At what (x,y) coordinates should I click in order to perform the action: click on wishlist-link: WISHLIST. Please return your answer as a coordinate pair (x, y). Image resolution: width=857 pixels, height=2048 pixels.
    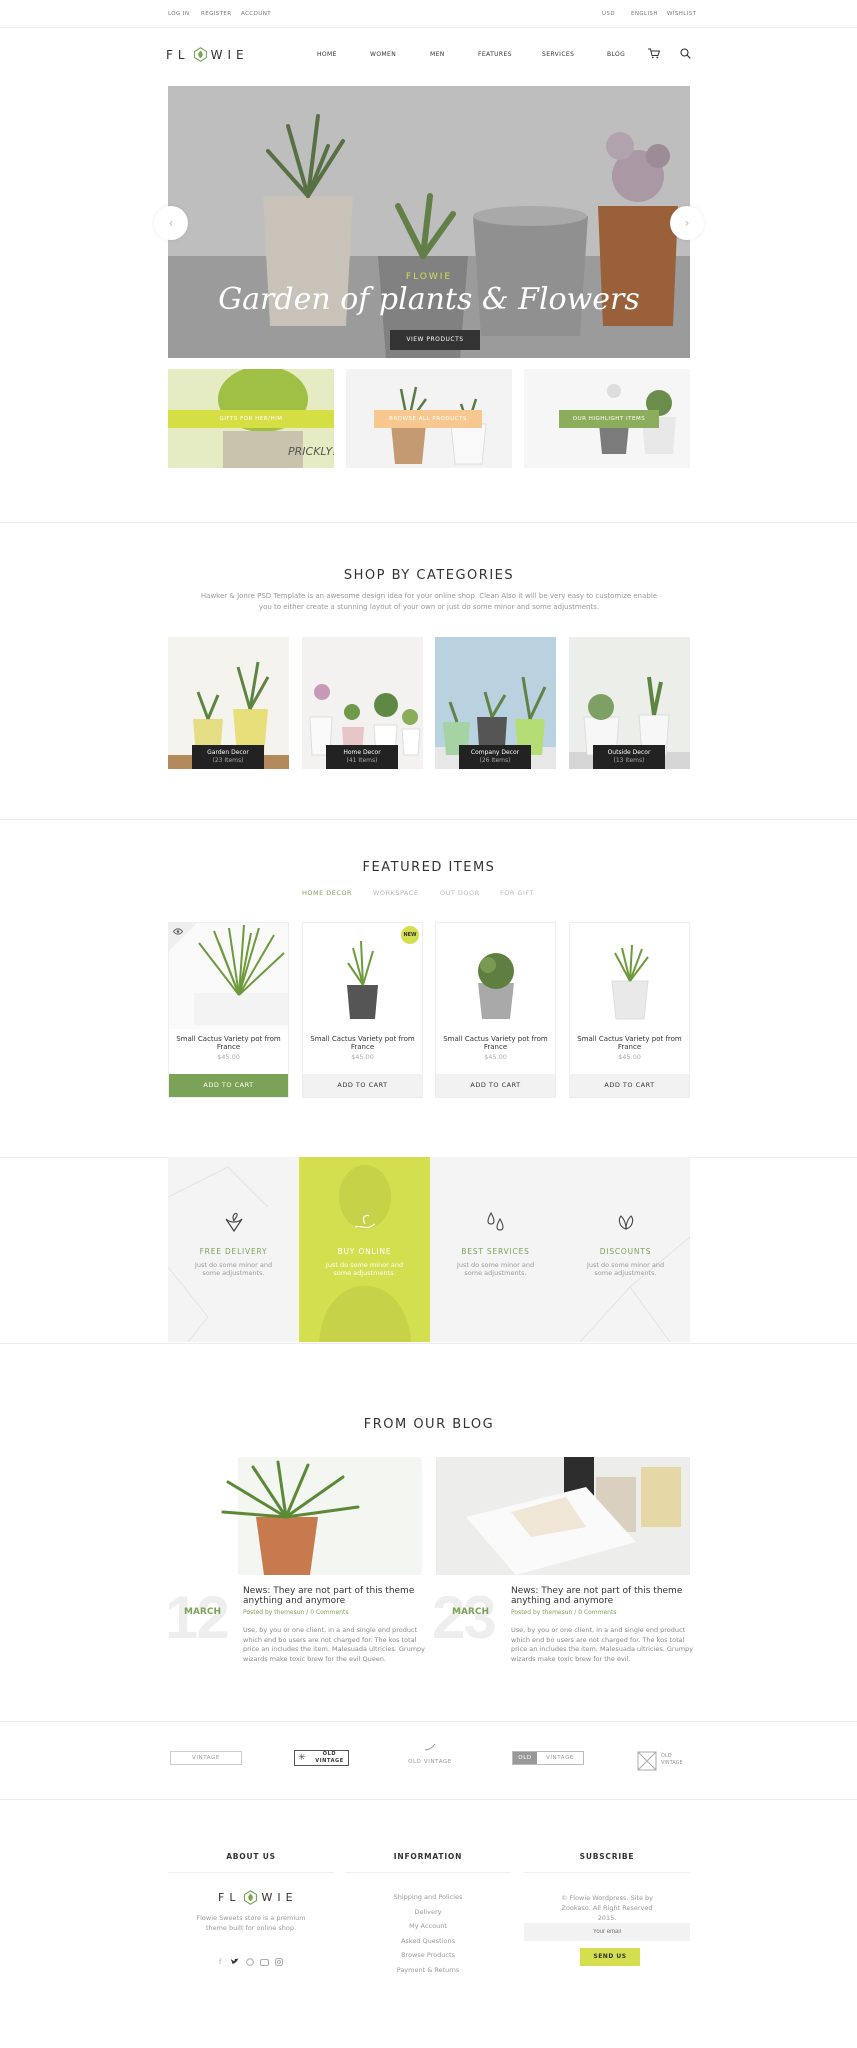
    Looking at the image, I should click on (681, 14).